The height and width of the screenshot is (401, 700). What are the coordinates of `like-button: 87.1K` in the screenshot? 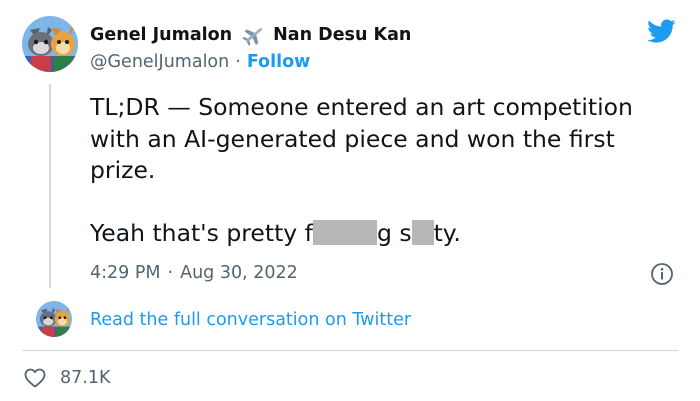 It's located at (66, 378).